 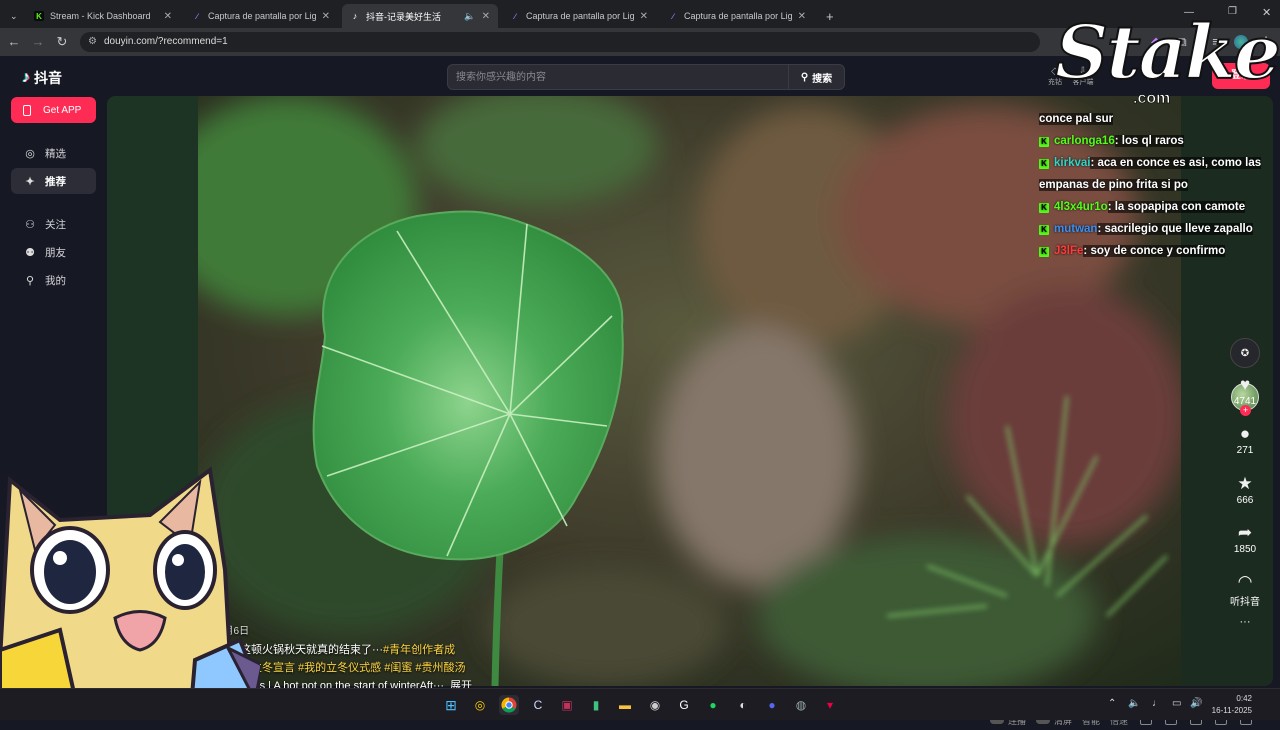 What do you see at coordinates (38, 42) in the screenshot?
I see `forward-icon: →` at bounding box center [38, 42].